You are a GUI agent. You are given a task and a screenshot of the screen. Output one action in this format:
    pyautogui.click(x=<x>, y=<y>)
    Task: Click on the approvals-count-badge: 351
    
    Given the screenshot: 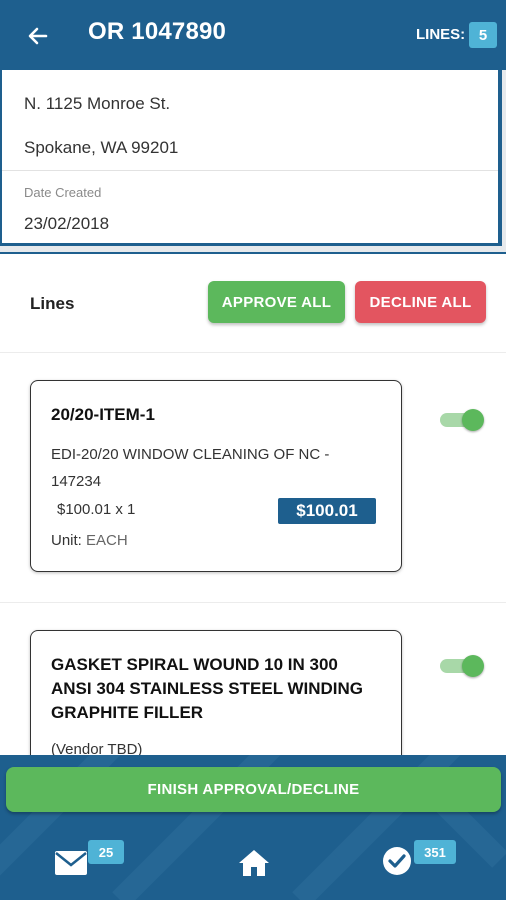 What is the action you would take?
    pyautogui.click(x=435, y=852)
    